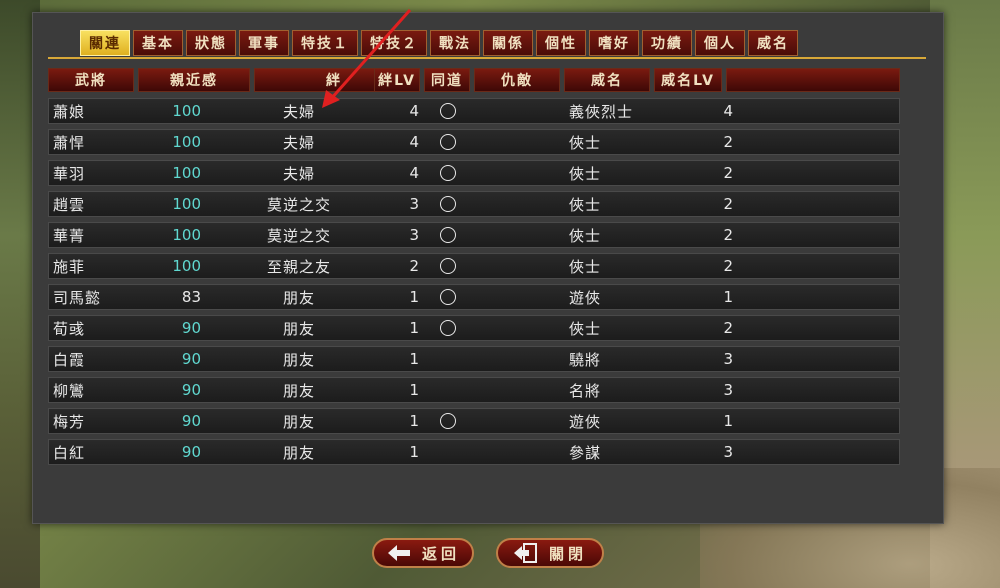  What do you see at coordinates (194, 80) in the screenshot?
I see `header-affinity: 親近感` at bounding box center [194, 80].